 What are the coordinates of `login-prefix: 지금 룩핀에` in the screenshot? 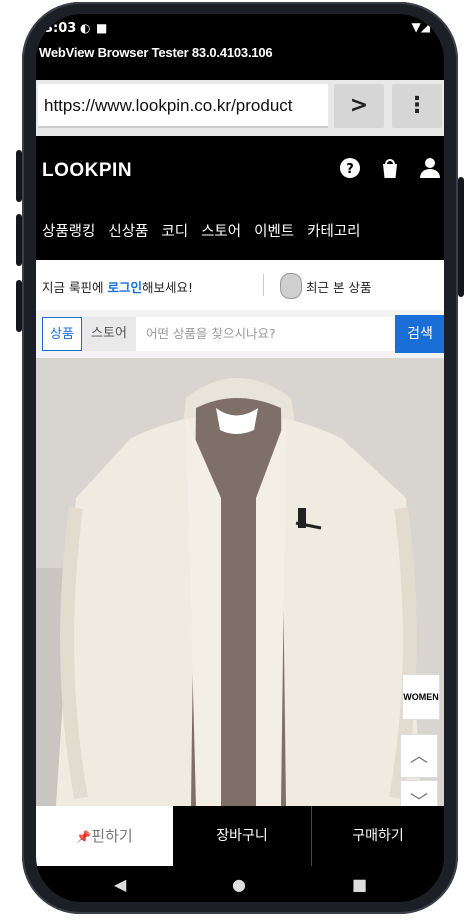 It's located at (75, 287).